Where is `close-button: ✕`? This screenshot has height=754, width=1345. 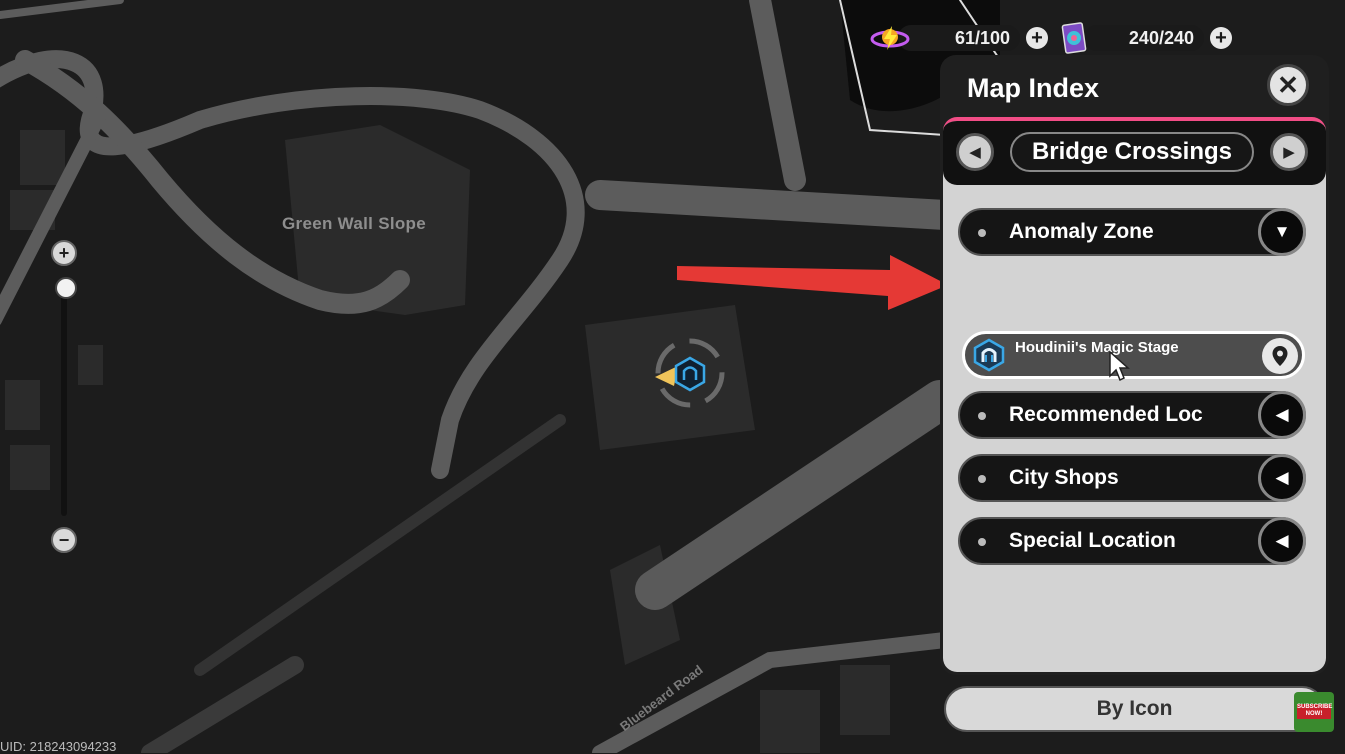
close-button: ✕ is located at coordinates (1288, 85).